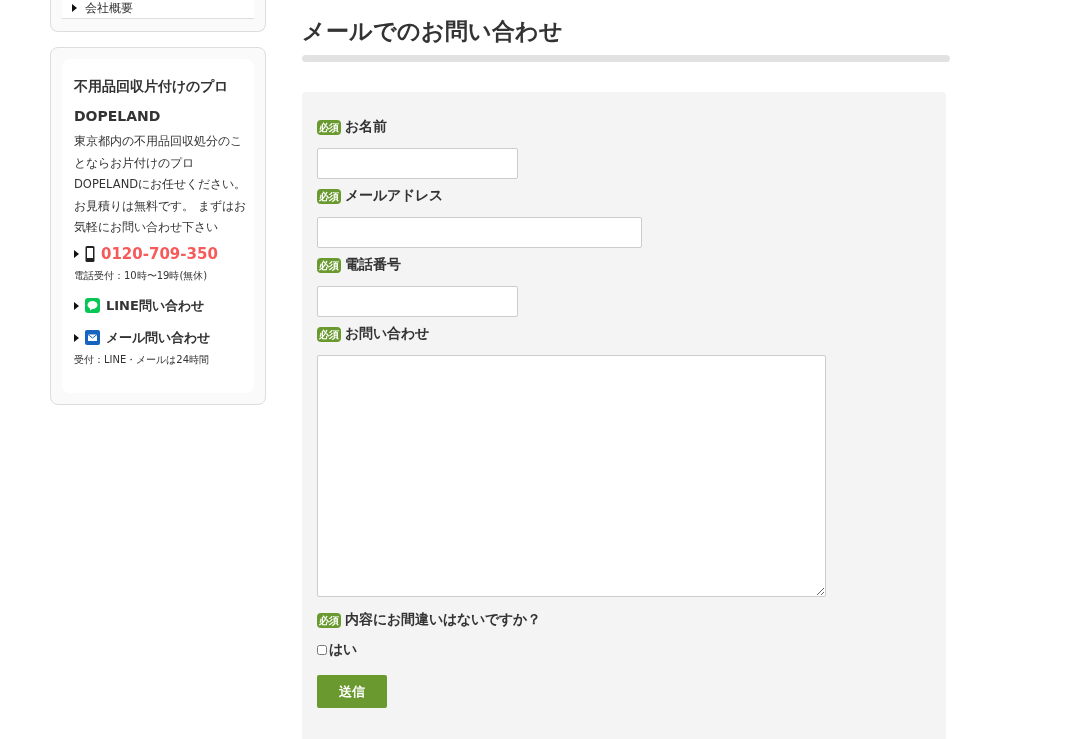 The width and height of the screenshot is (1076, 739). Describe the element at coordinates (92, 305) in the screenshot. I see `chat-bubble-icon` at that location.